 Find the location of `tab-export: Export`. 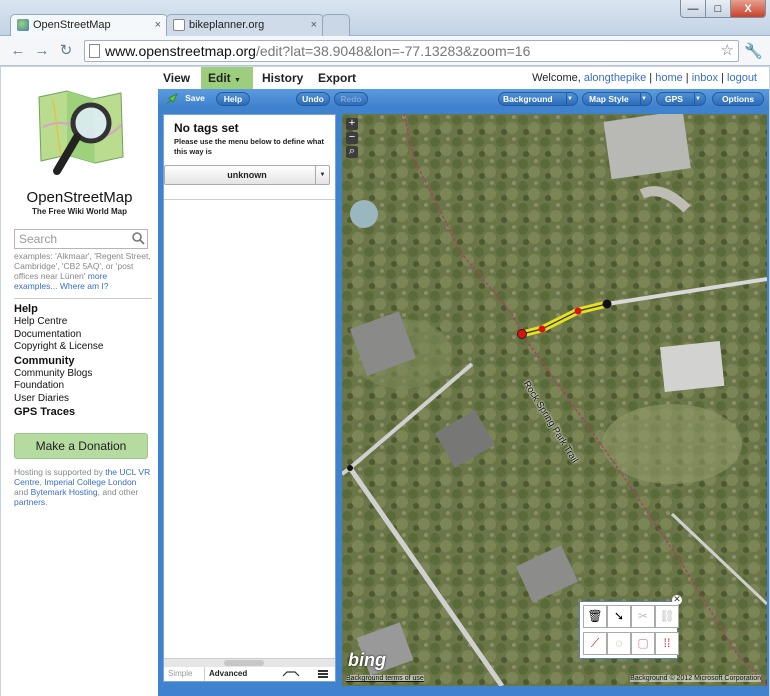

tab-export: Export is located at coordinates (337, 78).